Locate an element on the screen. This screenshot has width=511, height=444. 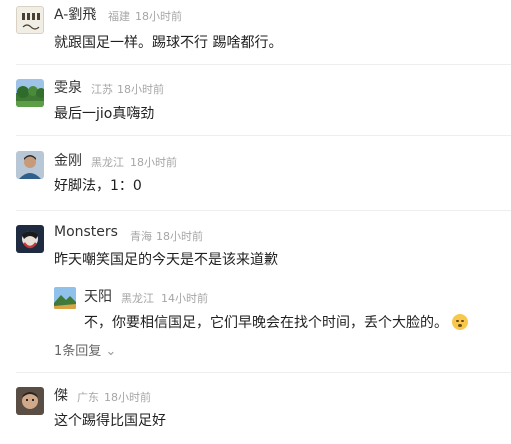
reply-text: 不，你要相信国足，它们早晚会在找个时间，丢个大脸的。 is located at coordinates (276, 322).